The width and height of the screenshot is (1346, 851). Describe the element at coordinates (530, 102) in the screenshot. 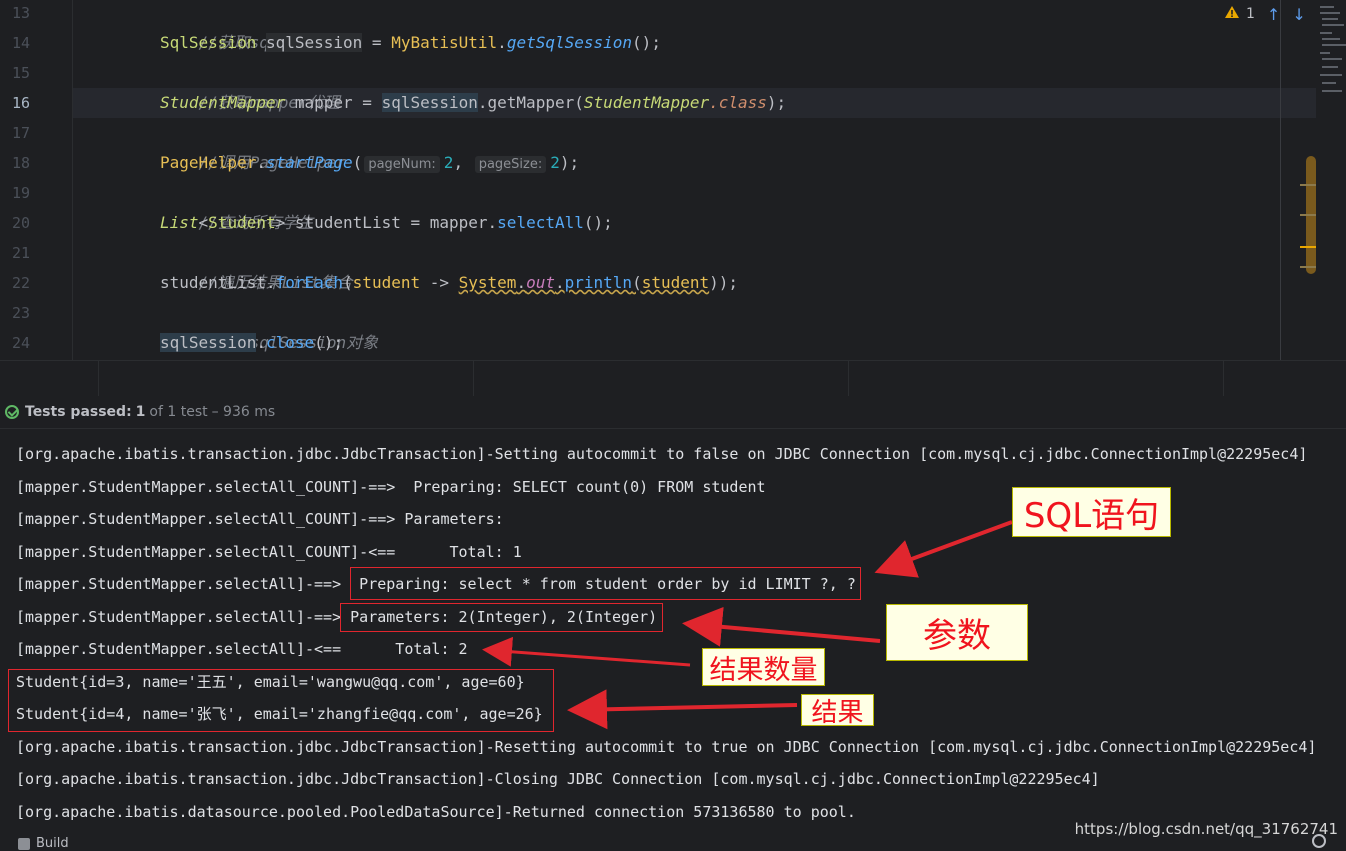

I see `method-call: .getMapper(` at that location.